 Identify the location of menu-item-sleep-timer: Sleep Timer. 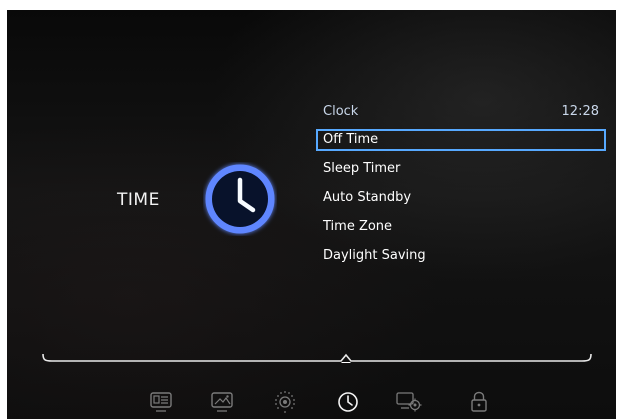
(461, 169).